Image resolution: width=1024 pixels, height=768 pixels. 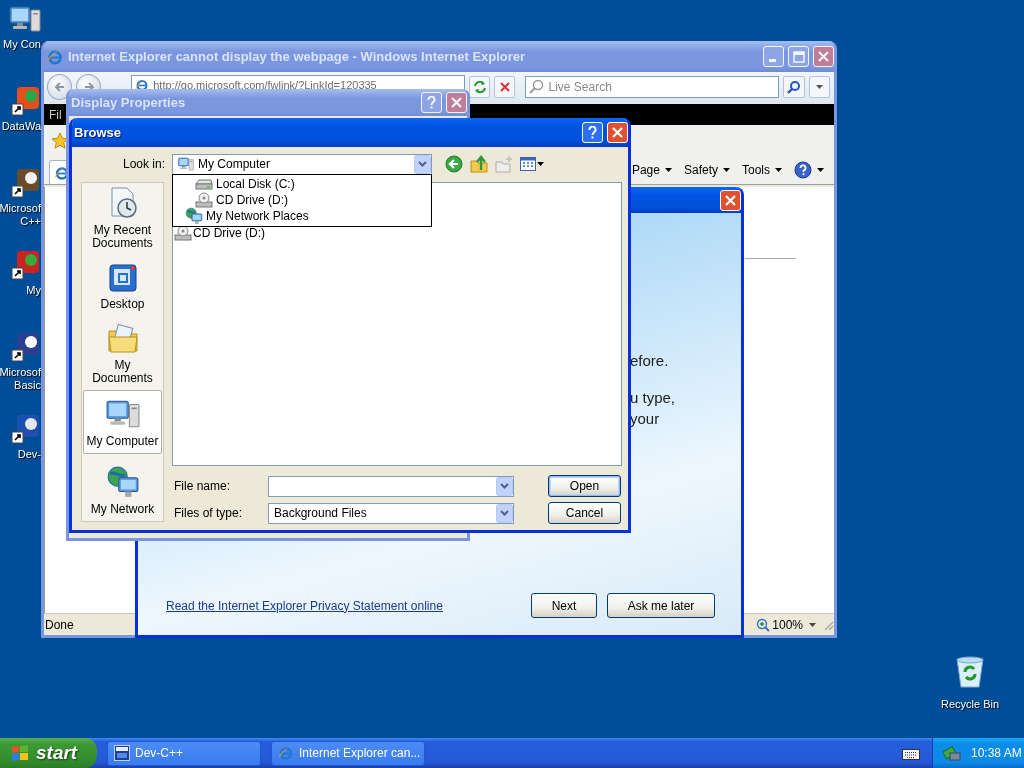 I want to click on desktop-icon-label: DataWa, so click(x=21, y=126).